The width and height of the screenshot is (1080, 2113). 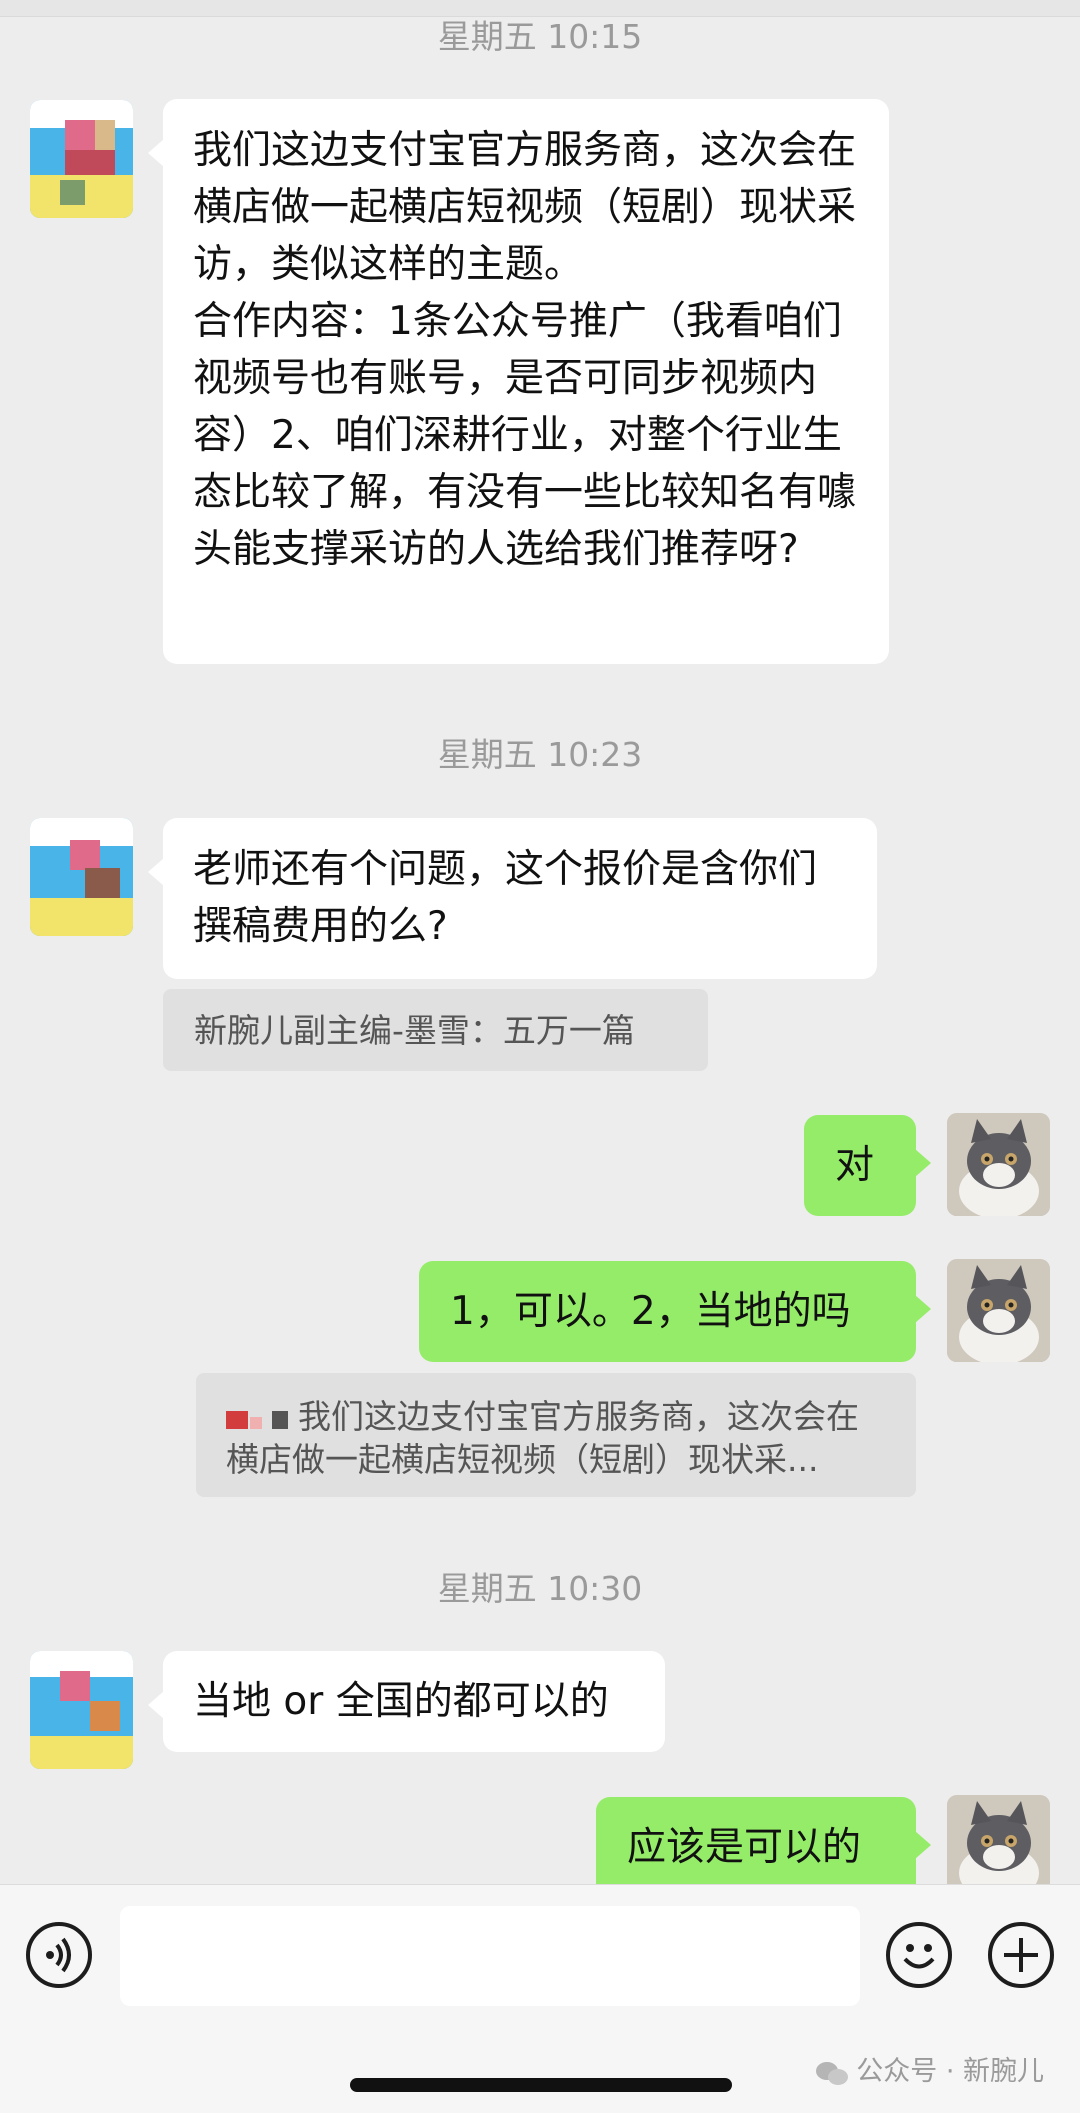 I want to click on received-message: 老师还有个问题，这个报价是含你们撰稿费用的么?, so click(x=512, y=898).